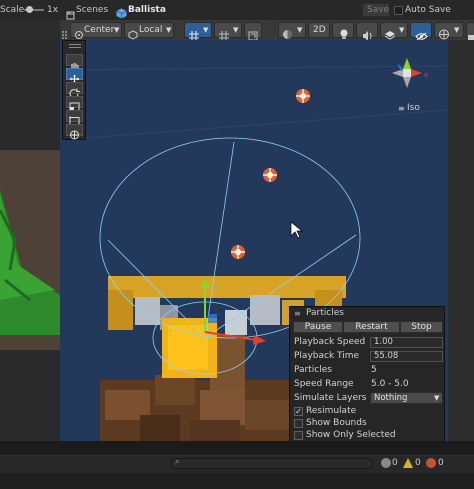  I want to click on status-bar, so click(237, 481).